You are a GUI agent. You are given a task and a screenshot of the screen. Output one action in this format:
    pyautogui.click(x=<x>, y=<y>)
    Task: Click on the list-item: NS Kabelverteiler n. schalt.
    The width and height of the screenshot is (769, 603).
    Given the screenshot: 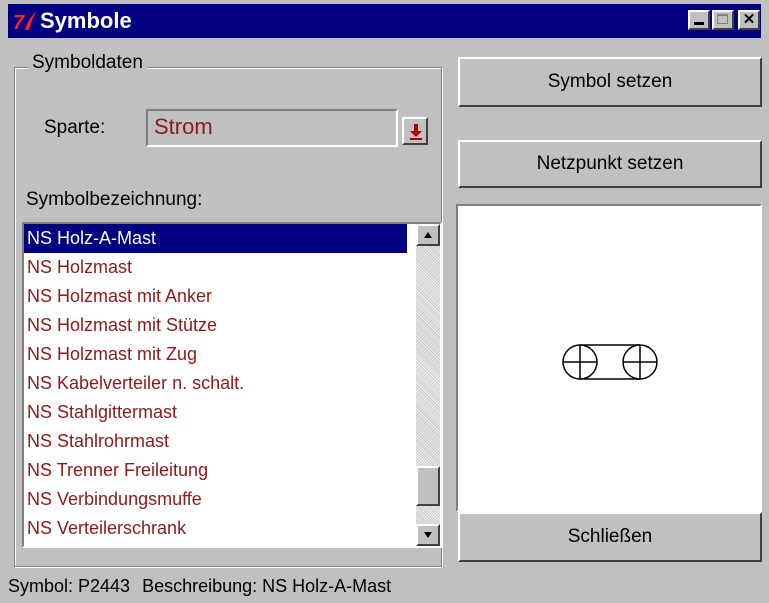 What is the action you would take?
    pyautogui.click(x=215, y=383)
    